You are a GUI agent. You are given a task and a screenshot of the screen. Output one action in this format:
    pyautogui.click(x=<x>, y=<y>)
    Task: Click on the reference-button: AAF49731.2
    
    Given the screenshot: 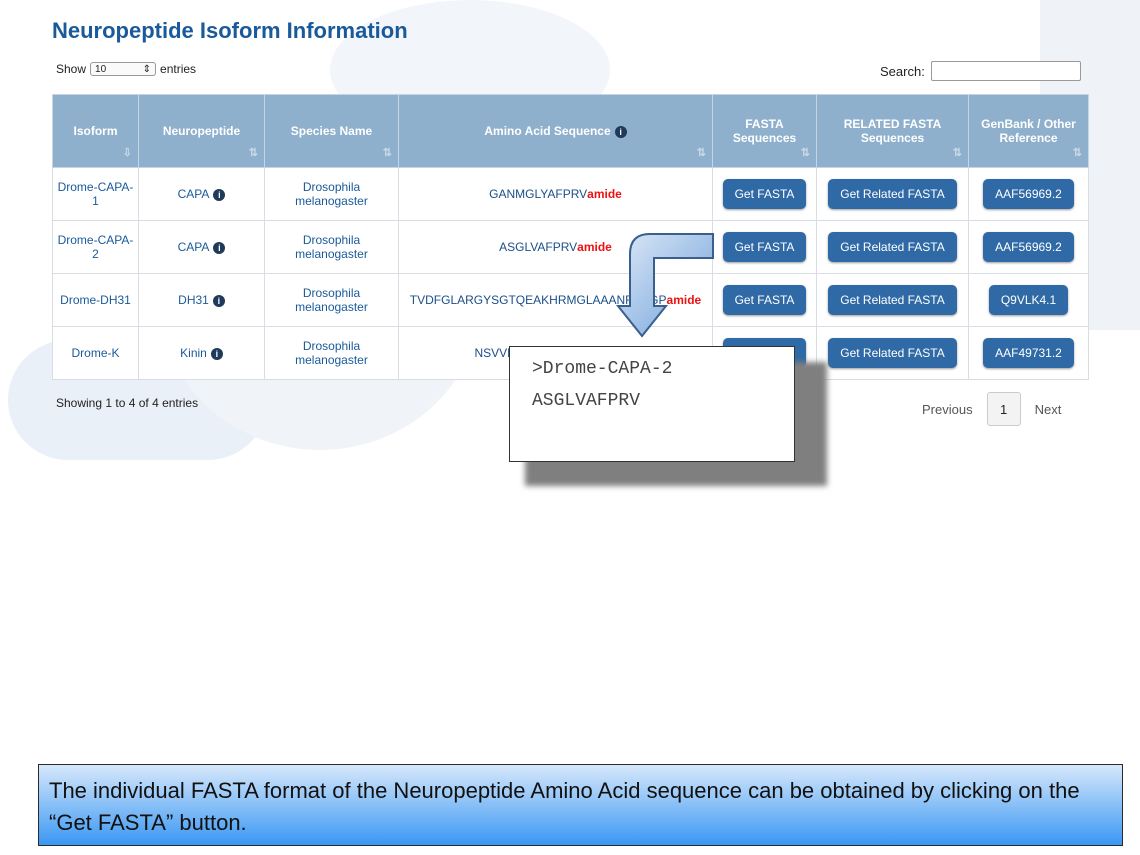 What is the action you would take?
    pyautogui.click(x=1028, y=353)
    